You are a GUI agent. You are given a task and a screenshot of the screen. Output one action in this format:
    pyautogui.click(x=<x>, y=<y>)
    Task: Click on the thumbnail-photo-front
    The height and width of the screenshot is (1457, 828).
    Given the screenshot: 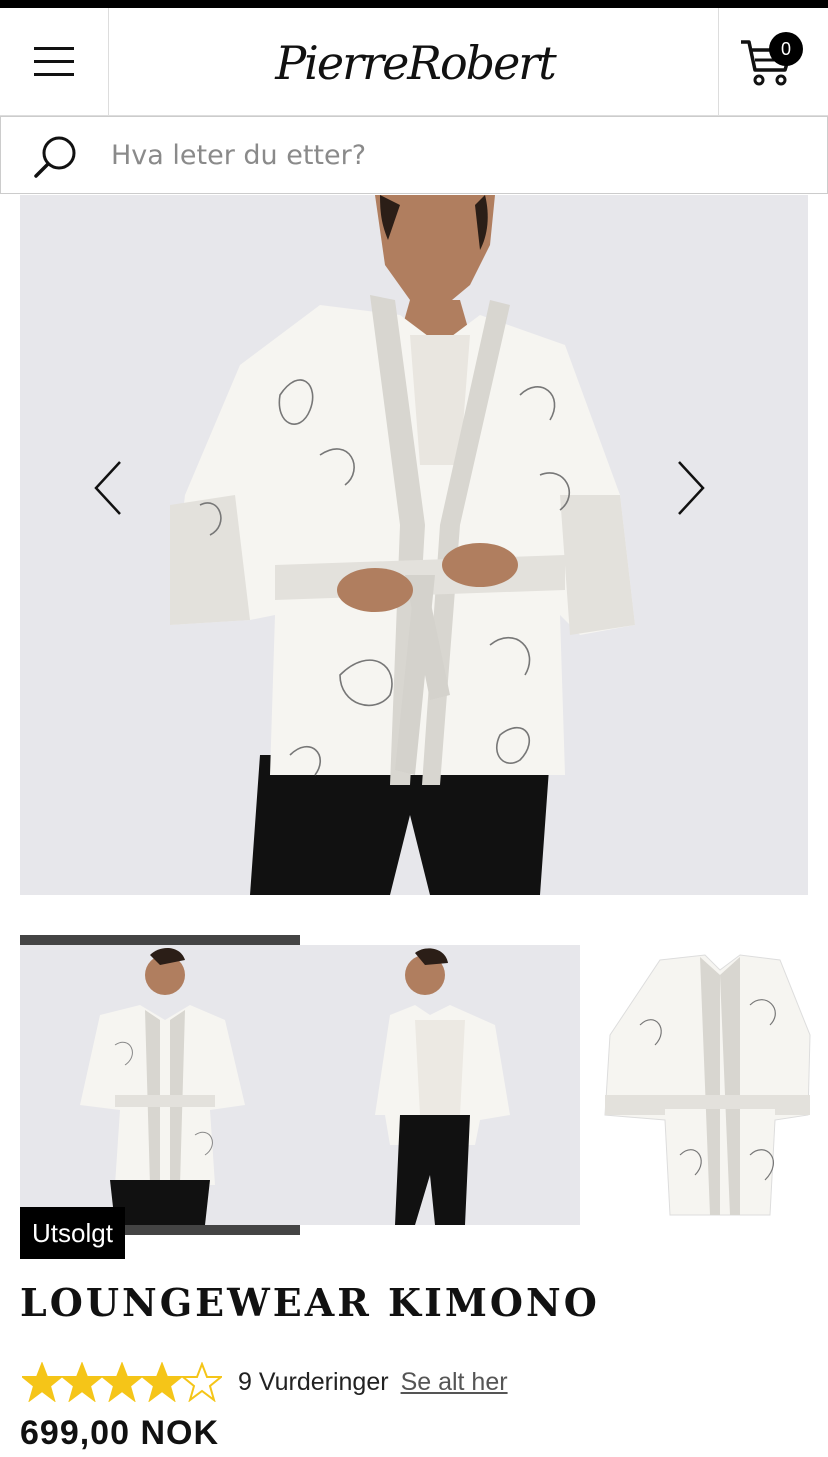 What is the action you would take?
    pyautogui.click(x=160, y=1085)
    